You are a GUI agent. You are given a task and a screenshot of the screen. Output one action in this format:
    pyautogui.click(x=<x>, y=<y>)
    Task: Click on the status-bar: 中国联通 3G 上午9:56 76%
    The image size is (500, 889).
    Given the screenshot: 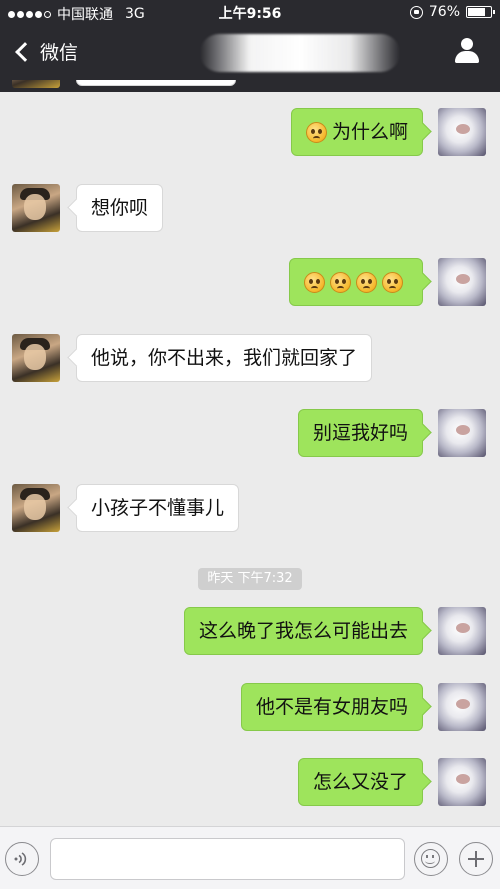 What is the action you would take?
    pyautogui.click(x=250, y=12)
    